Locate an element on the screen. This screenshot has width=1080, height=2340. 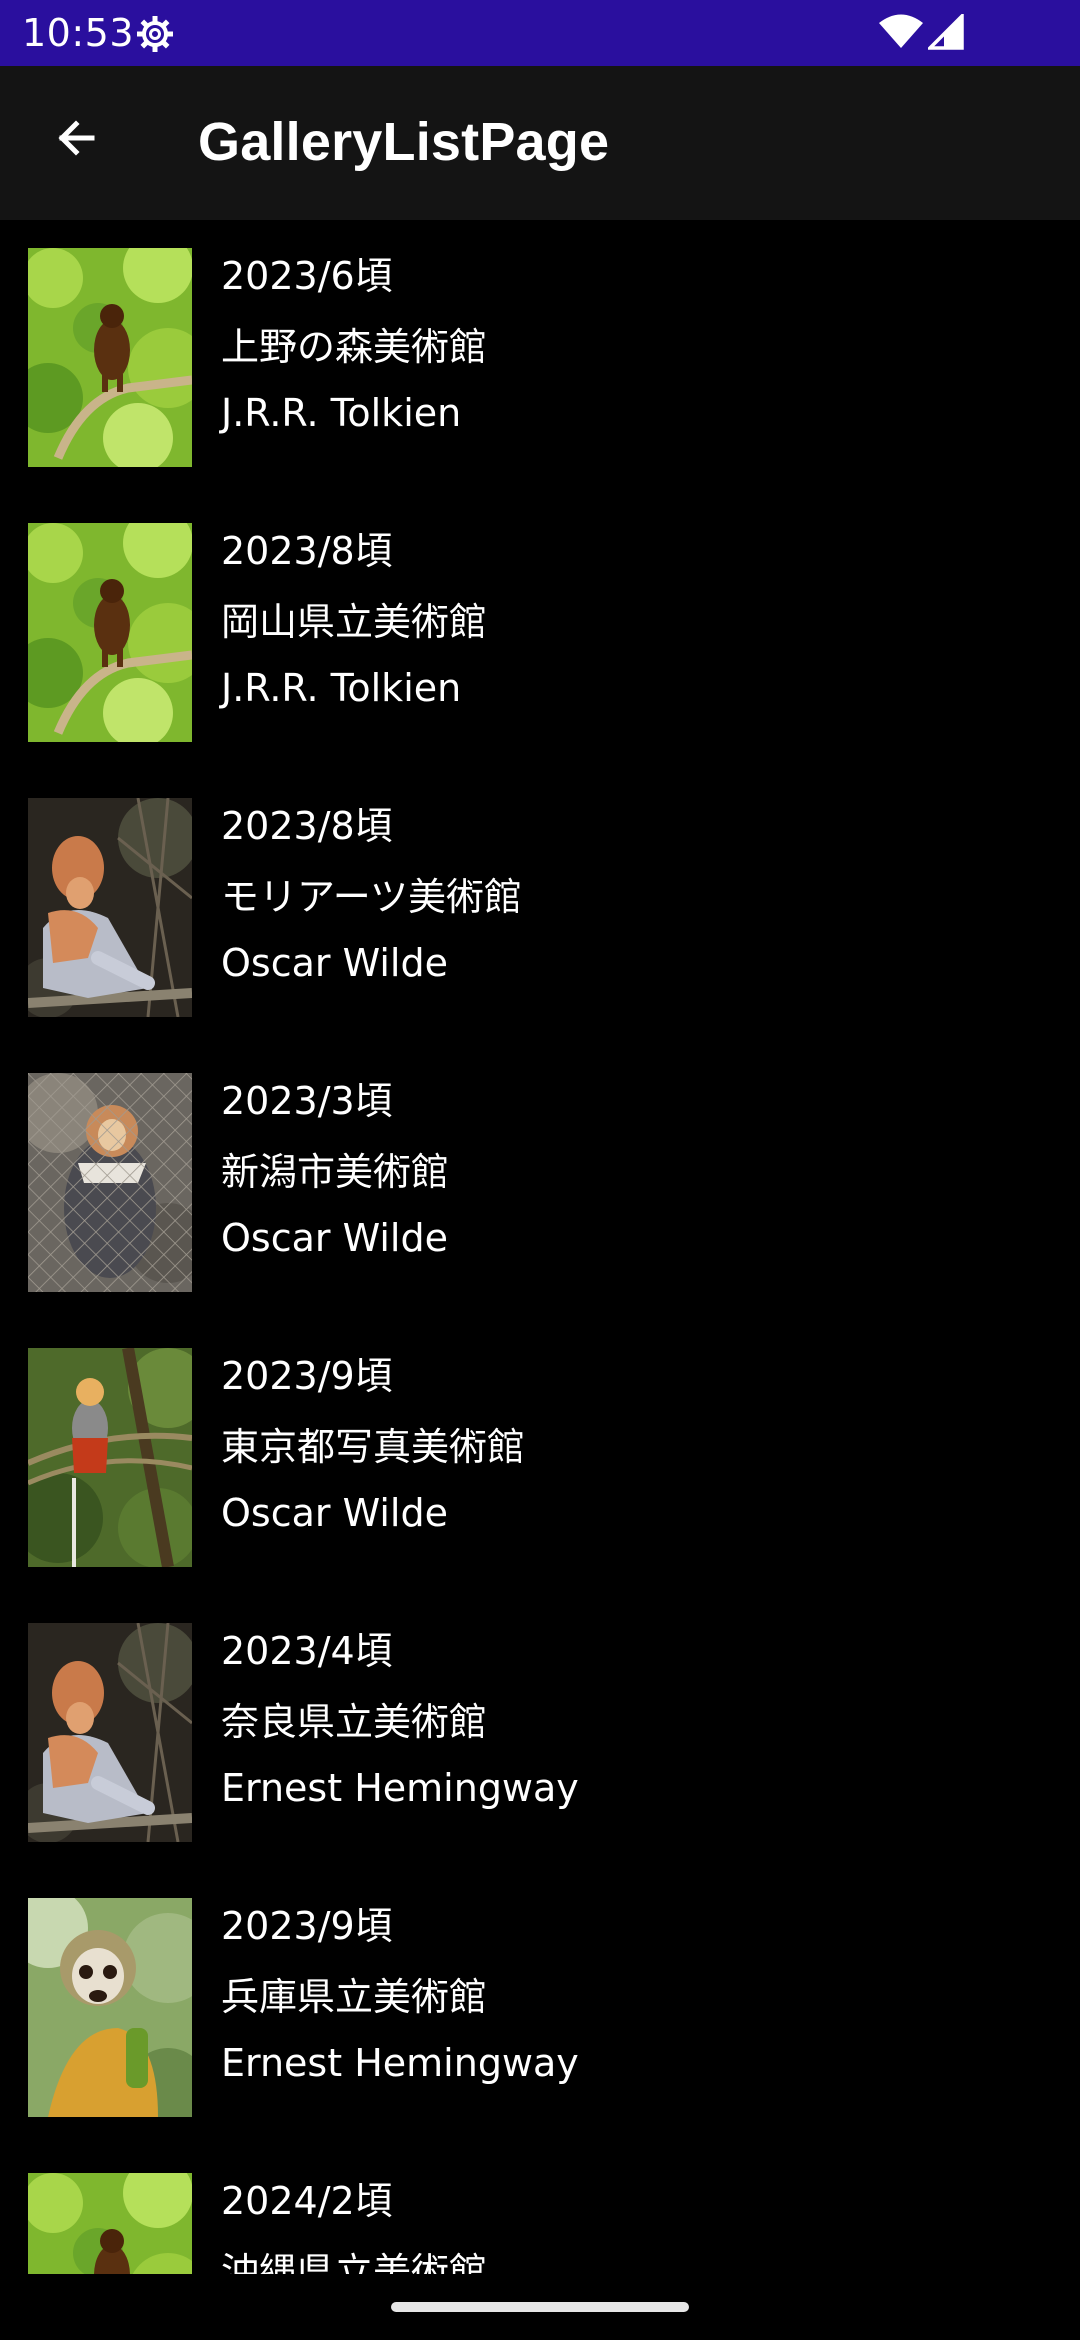
list-item: 2023/3頃 新潟市美術館 Oscar Wilde is located at coordinates (540, 1182).